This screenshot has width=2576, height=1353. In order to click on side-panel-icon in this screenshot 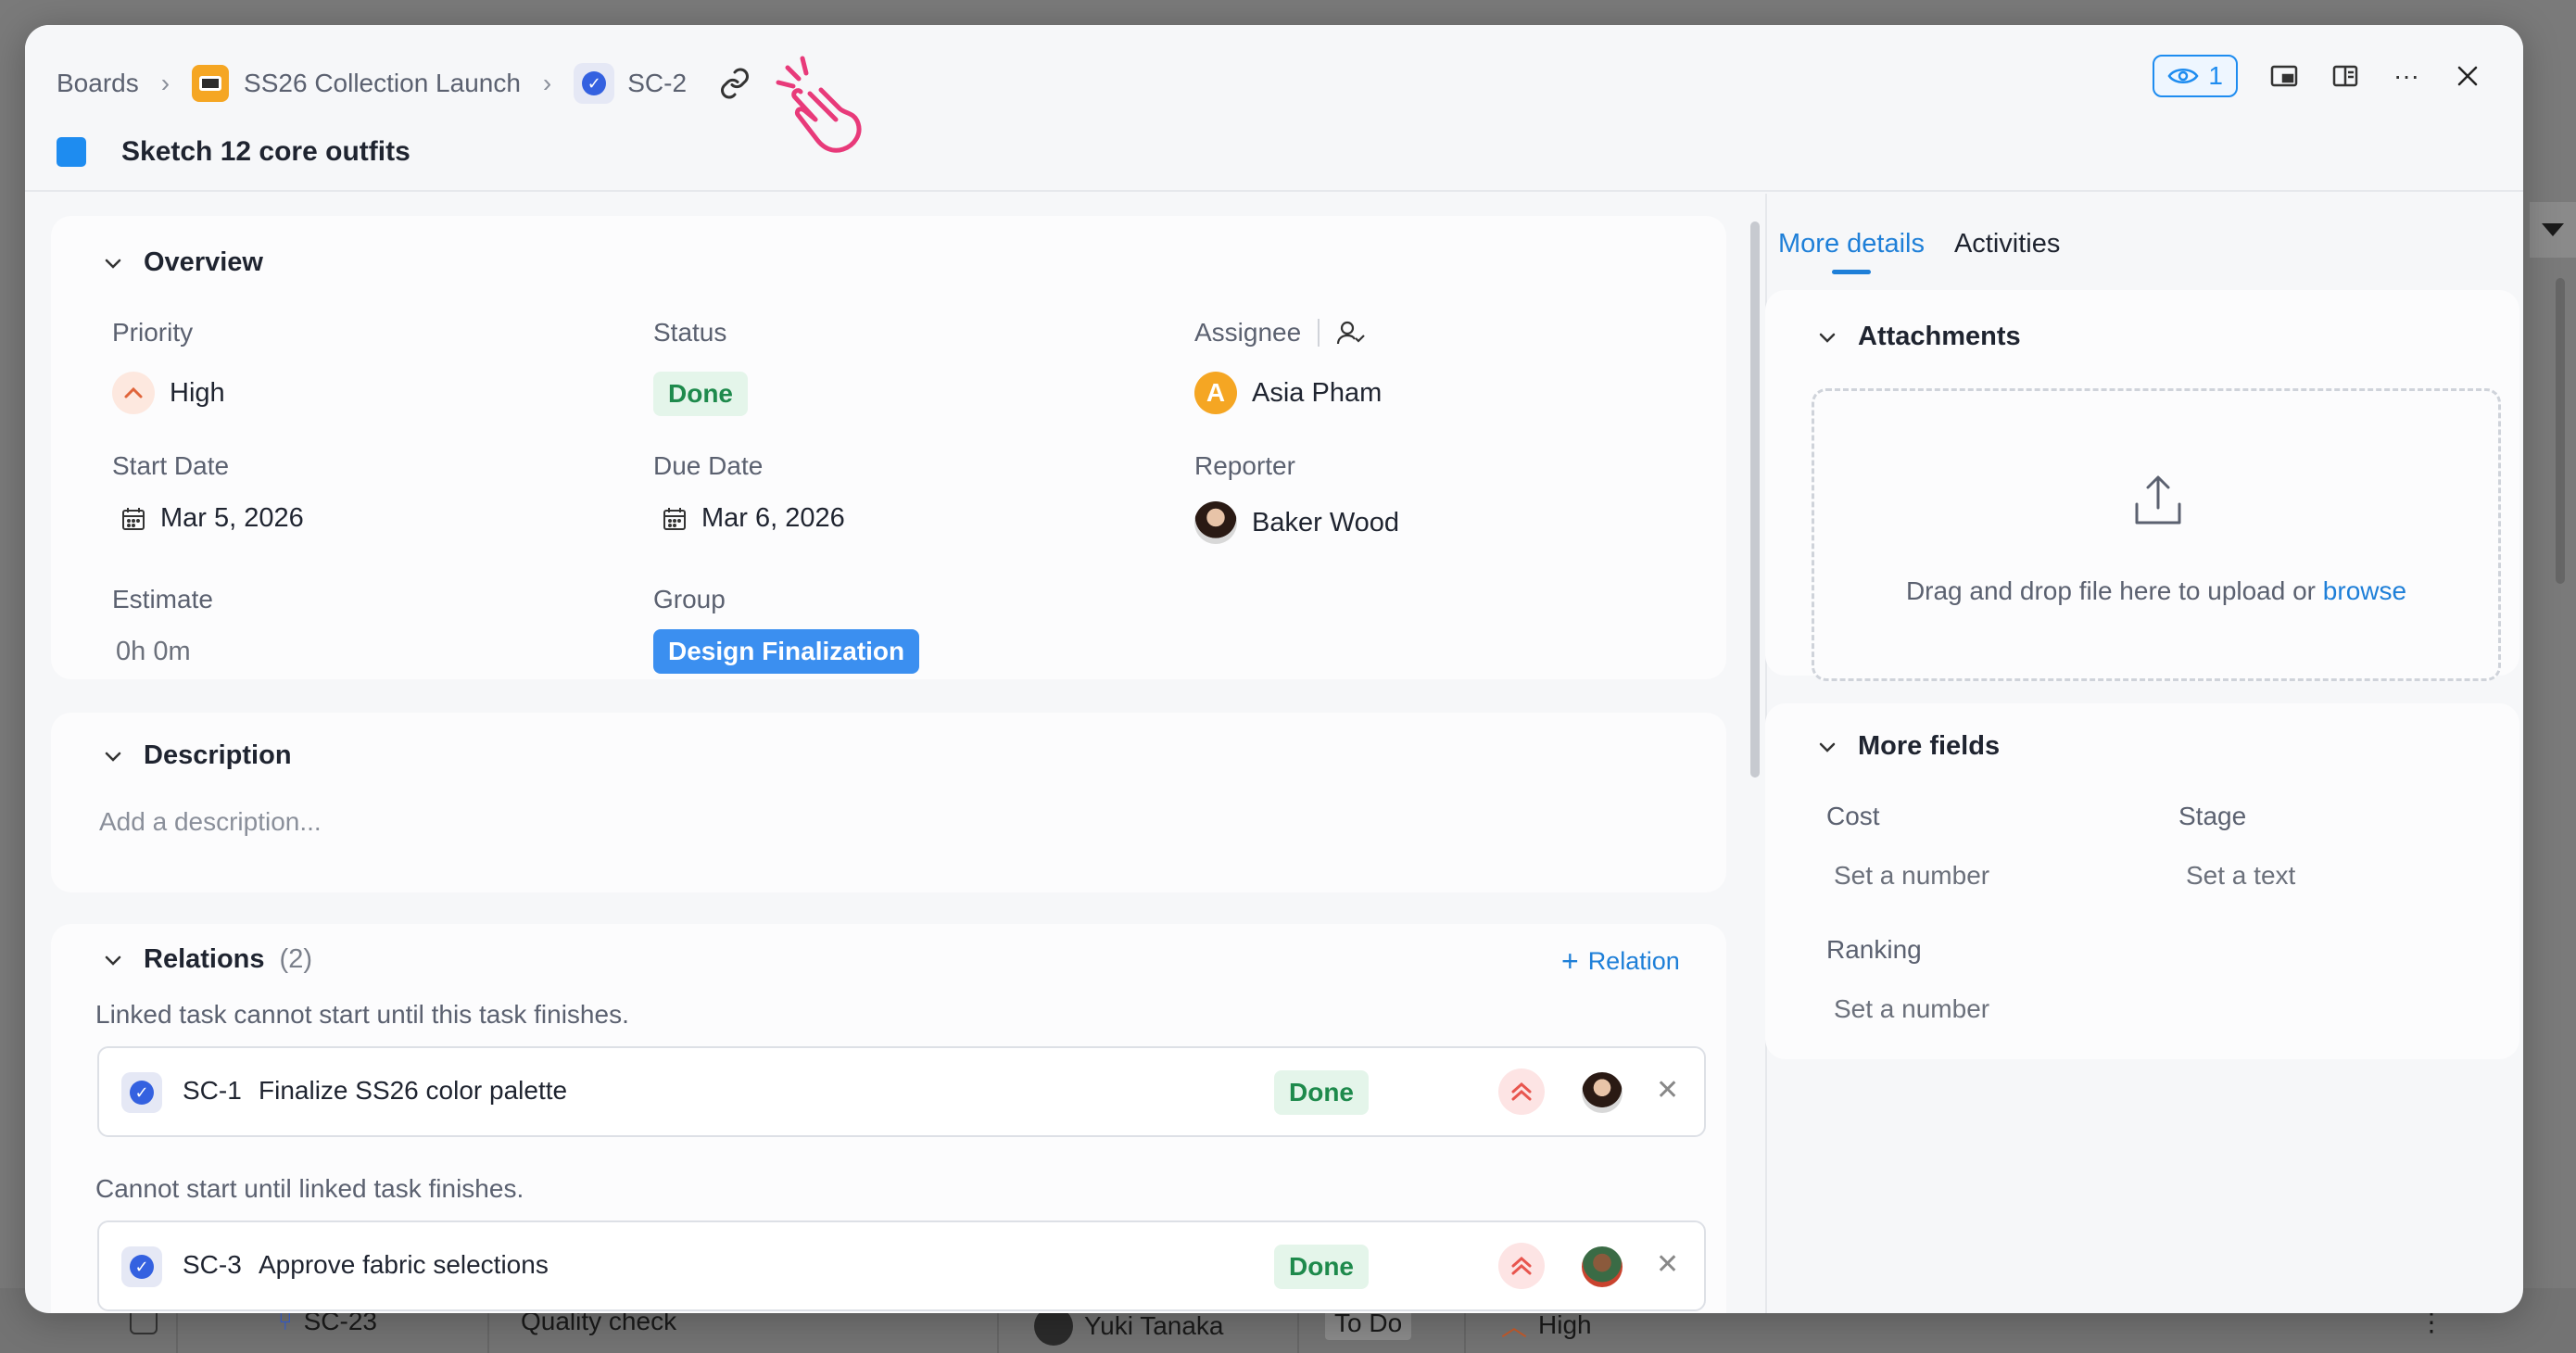, I will do `click(2345, 76)`.